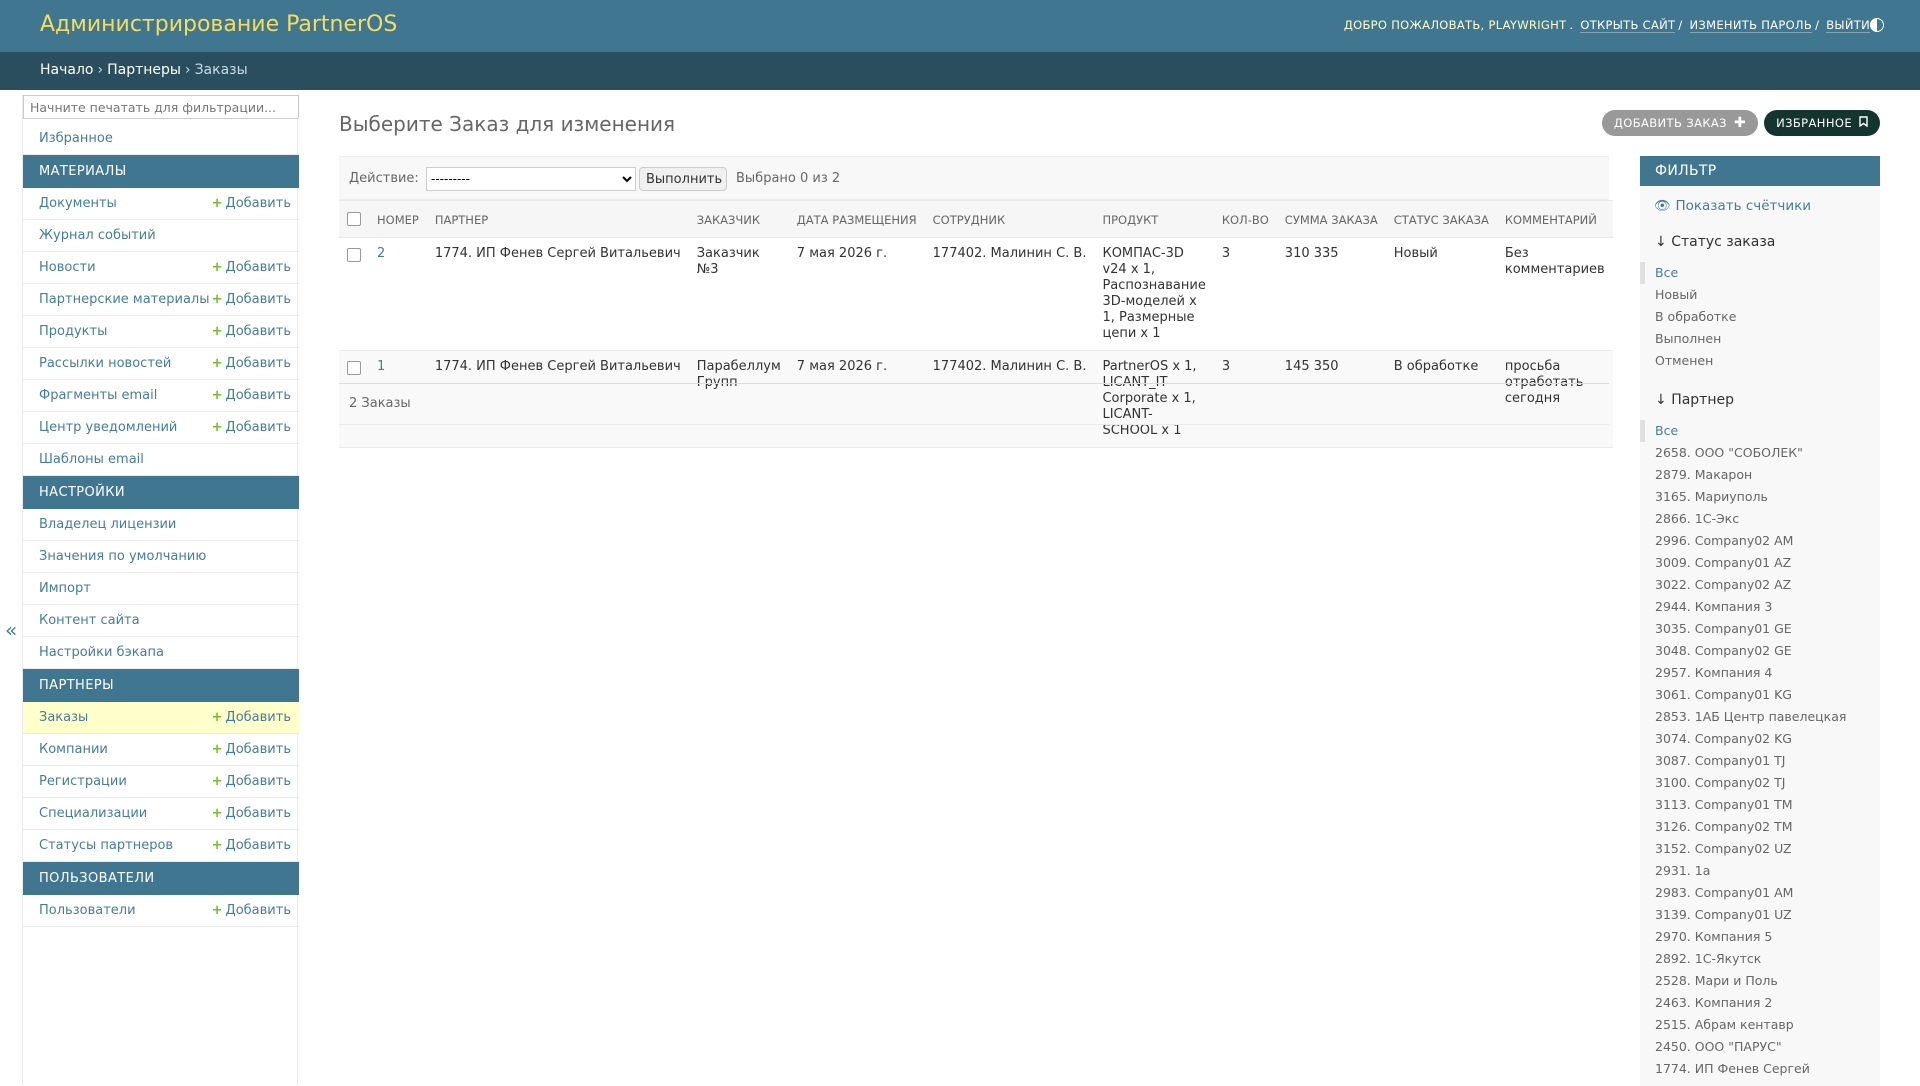  I want to click on sidebar-item-label: Специализации, so click(93, 814).